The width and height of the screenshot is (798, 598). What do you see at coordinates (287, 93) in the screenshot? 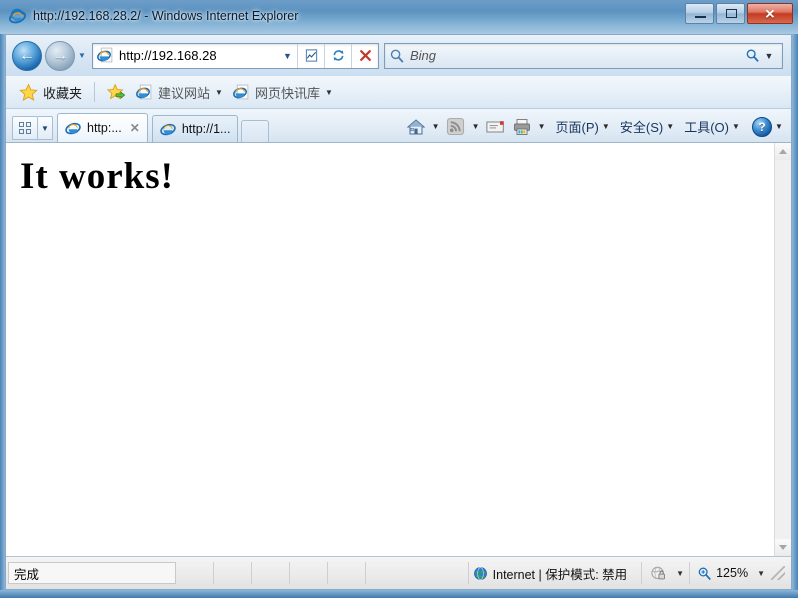
I see `web-slice-gallery-label: 网页快讯库` at bounding box center [287, 93].